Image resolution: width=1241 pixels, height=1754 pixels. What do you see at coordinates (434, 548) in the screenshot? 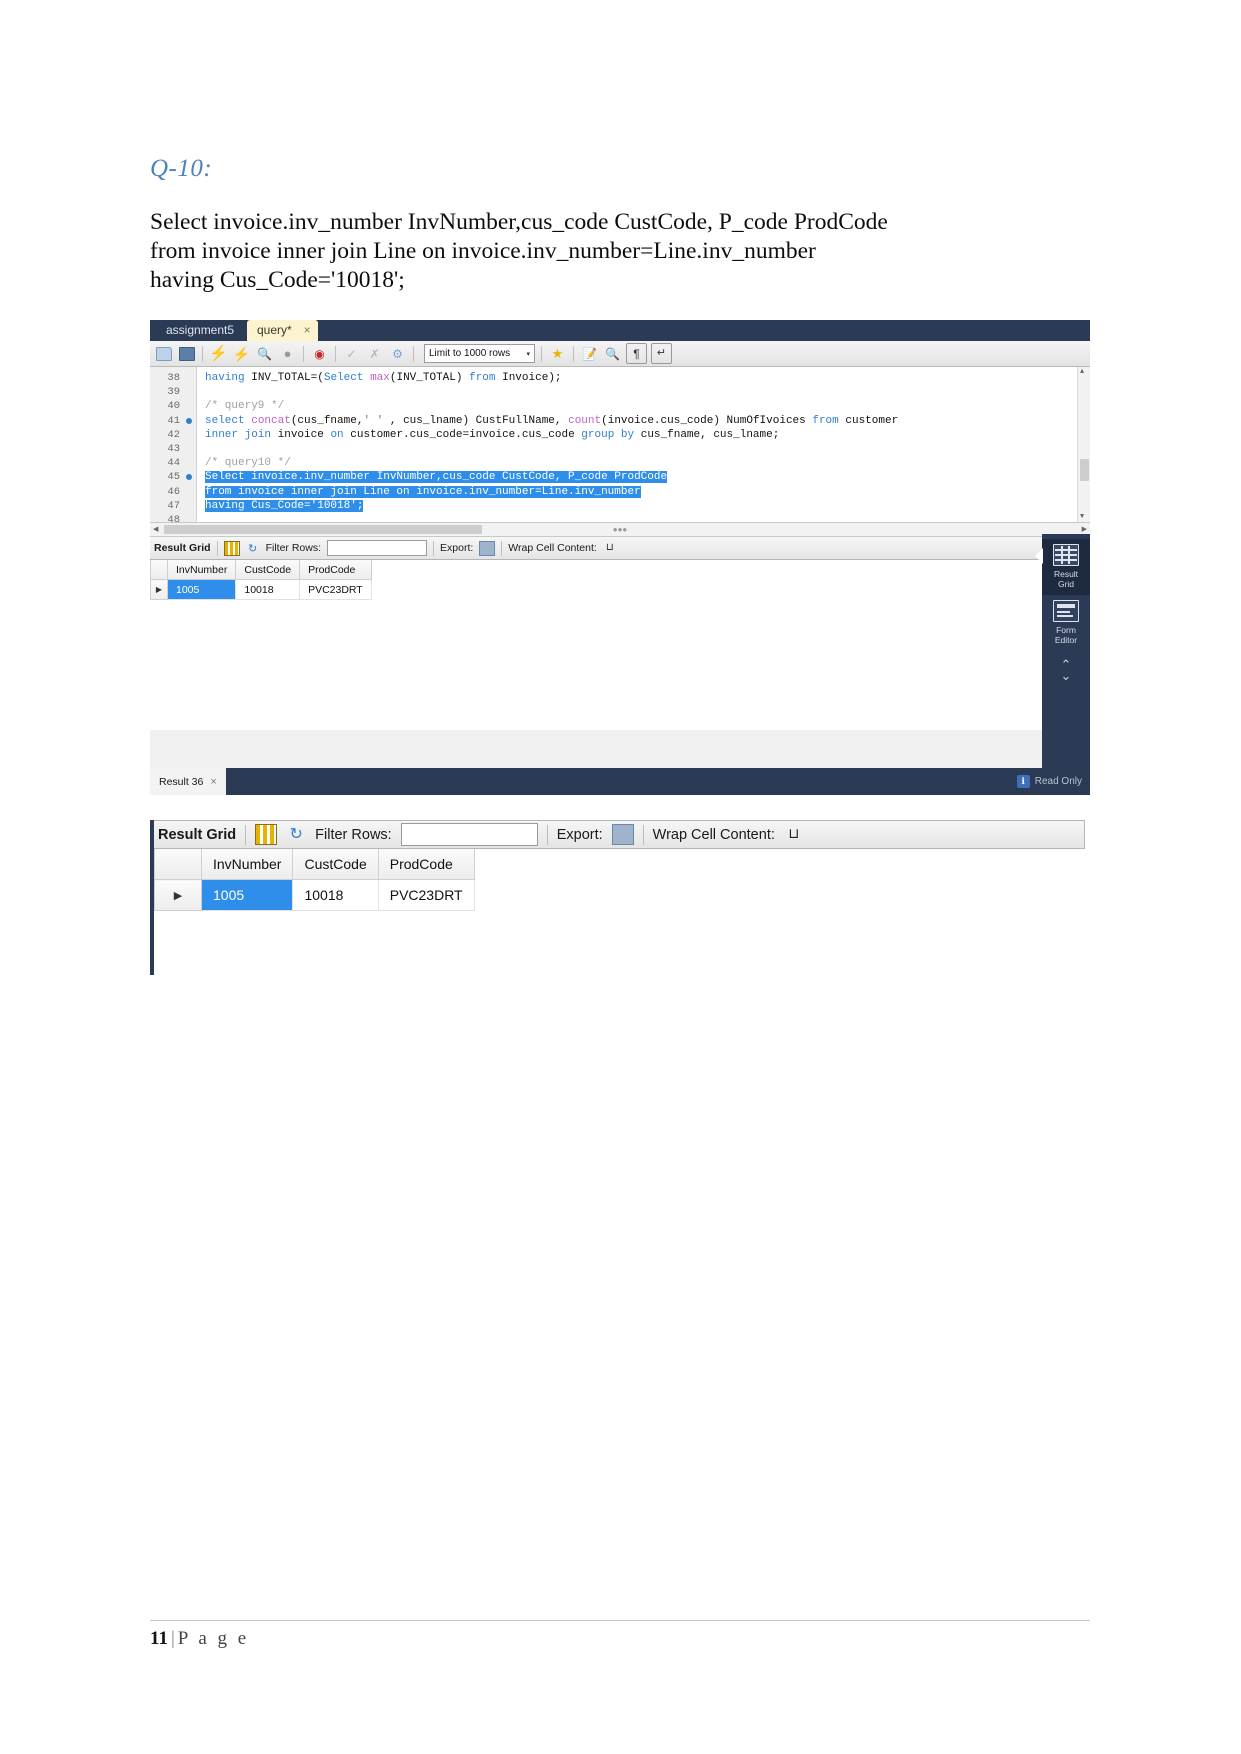
I see `toolbar-divider` at bounding box center [434, 548].